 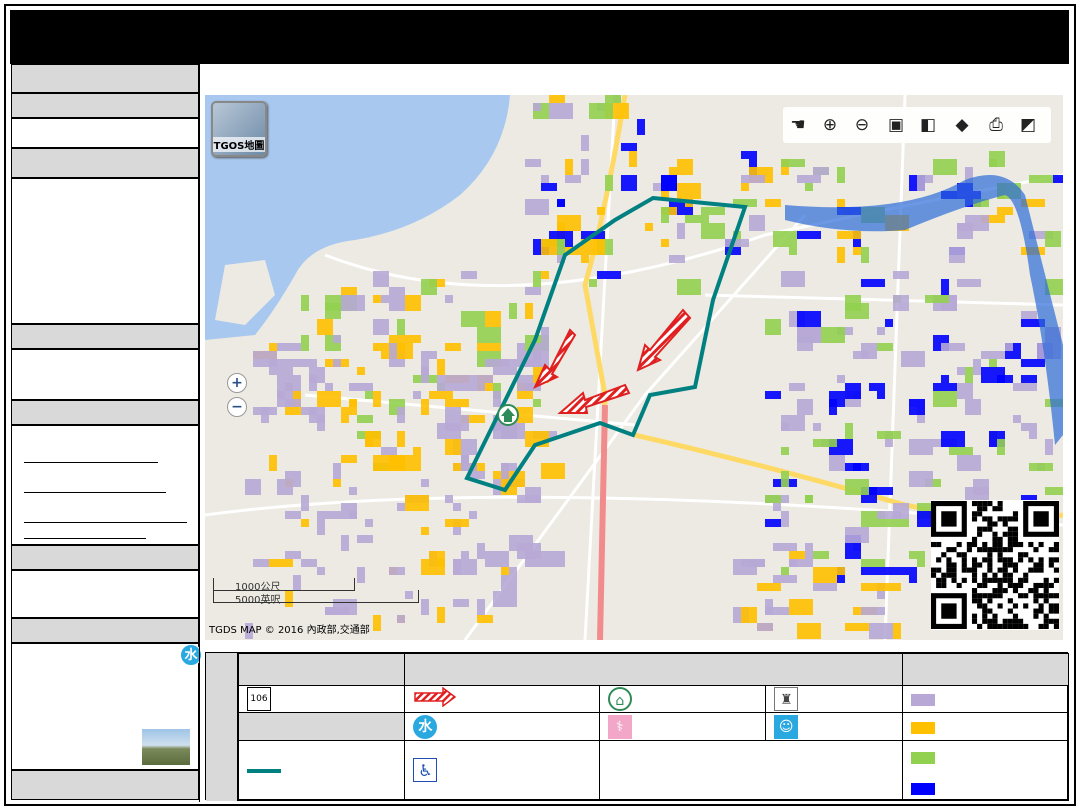 I want to click on evacuation-arrow-legend, so click(x=502, y=699).